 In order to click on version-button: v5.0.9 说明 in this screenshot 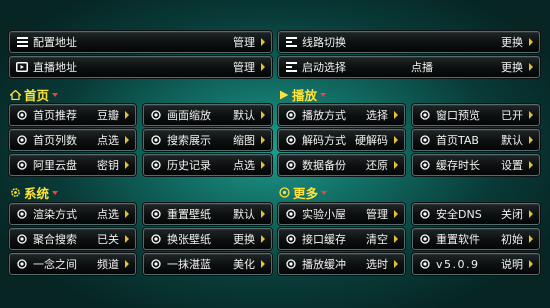, I will do `click(476, 264)`.